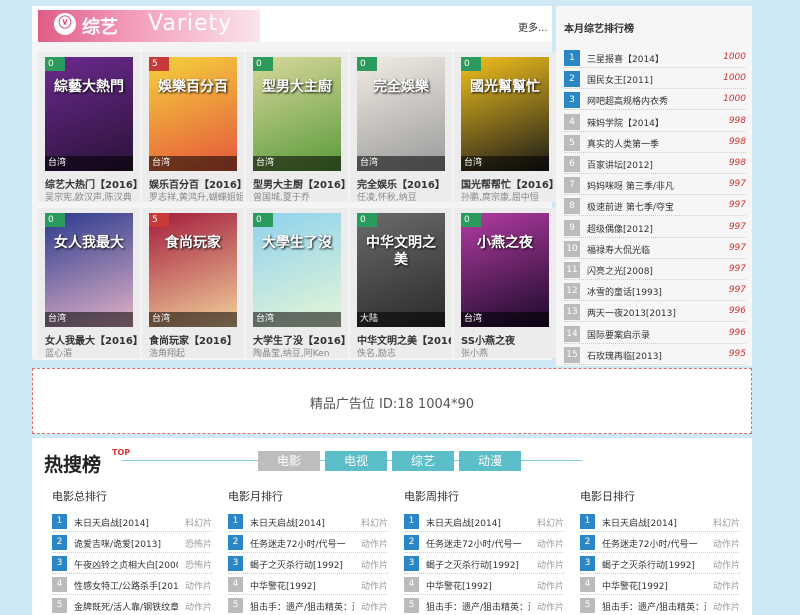 The width and height of the screenshot is (800, 615). I want to click on ranking-item: 13 两天一夜2013[2013] 996, so click(655, 312).